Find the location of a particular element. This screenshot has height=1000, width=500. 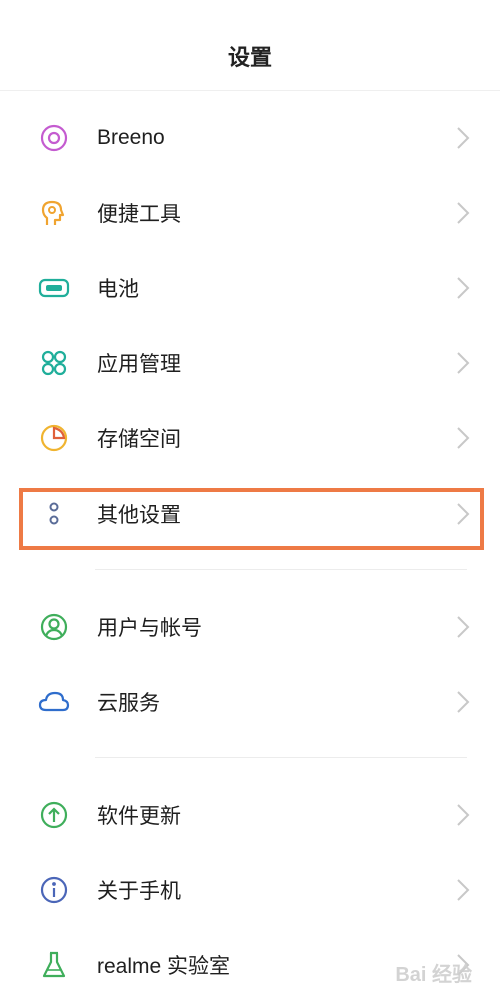

settings-item-app-management: 应用管理 is located at coordinates (250, 363).